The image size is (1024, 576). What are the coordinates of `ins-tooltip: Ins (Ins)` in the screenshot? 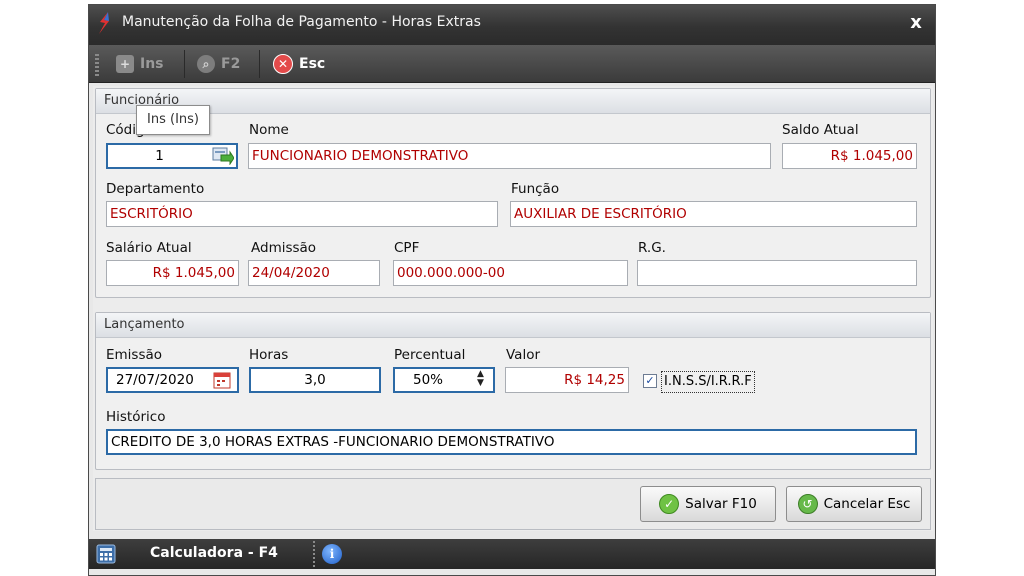 It's located at (173, 120).